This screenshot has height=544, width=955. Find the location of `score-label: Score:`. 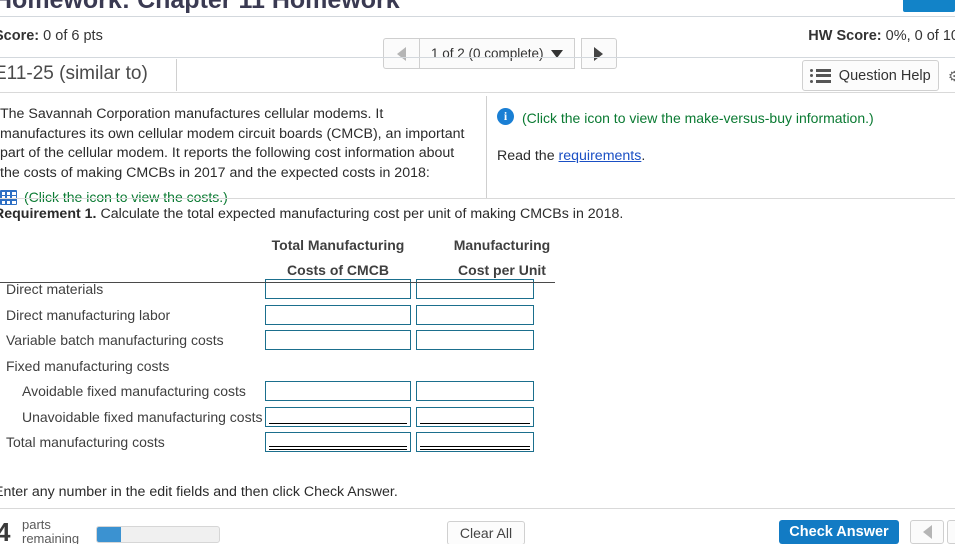

score-label: Score: is located at coordinates (20, 36).